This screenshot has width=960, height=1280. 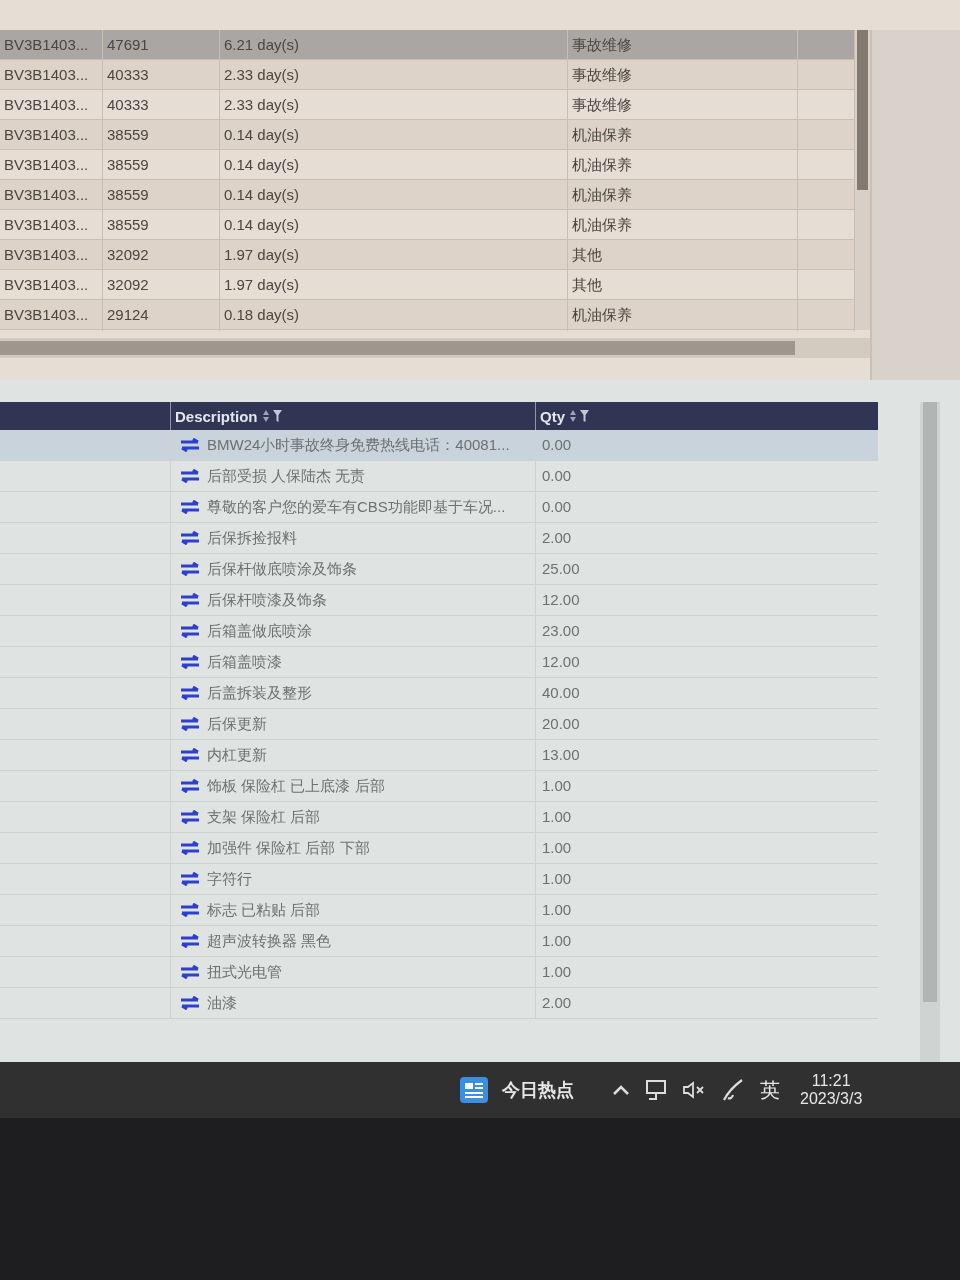 I want to click on table-cell: 事故维修, so click(x=683, y=75).